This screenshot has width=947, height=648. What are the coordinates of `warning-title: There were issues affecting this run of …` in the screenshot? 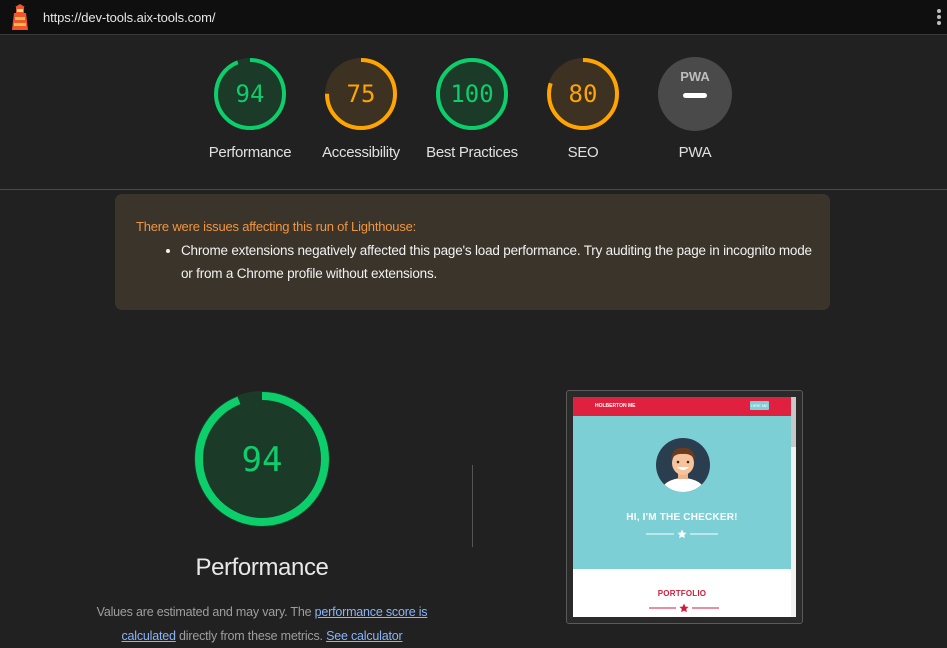 It's located at (276, 226).